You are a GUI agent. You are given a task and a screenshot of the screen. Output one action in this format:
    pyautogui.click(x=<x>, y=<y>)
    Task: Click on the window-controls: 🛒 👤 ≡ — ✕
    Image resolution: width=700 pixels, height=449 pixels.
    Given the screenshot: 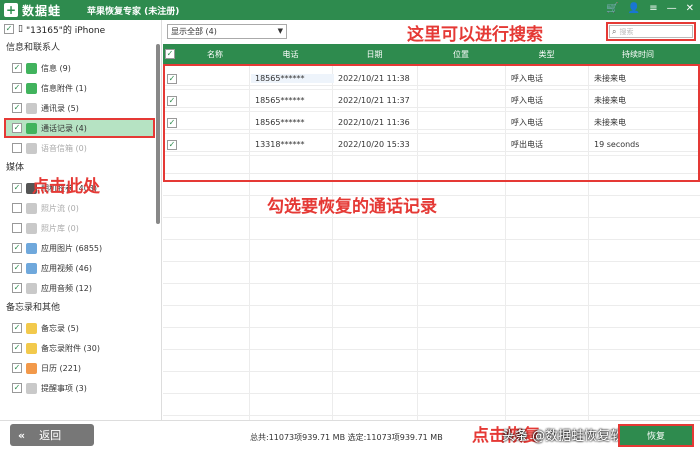 What is the action you would take?
    pyautogui.click(x=650, y=8)
    